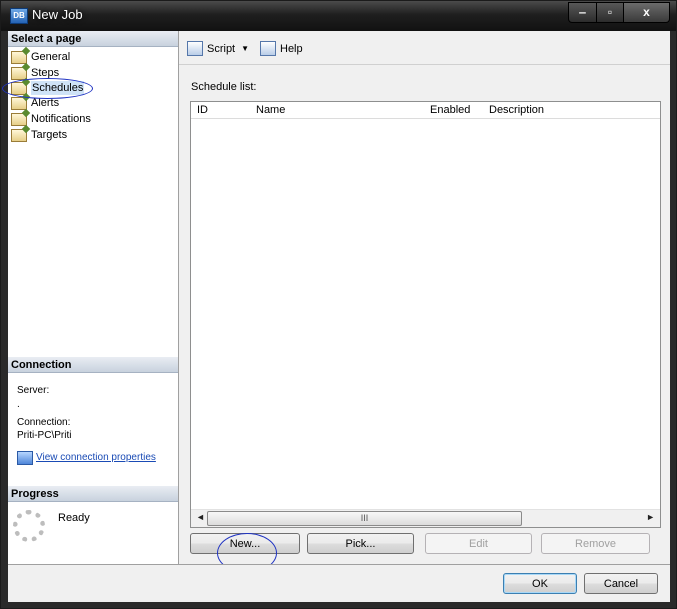 The image size is (677, 609). Describe the element at coordinates (450, 110) in the screenshot. I see `column-header-enabled: Enabled` at that location.